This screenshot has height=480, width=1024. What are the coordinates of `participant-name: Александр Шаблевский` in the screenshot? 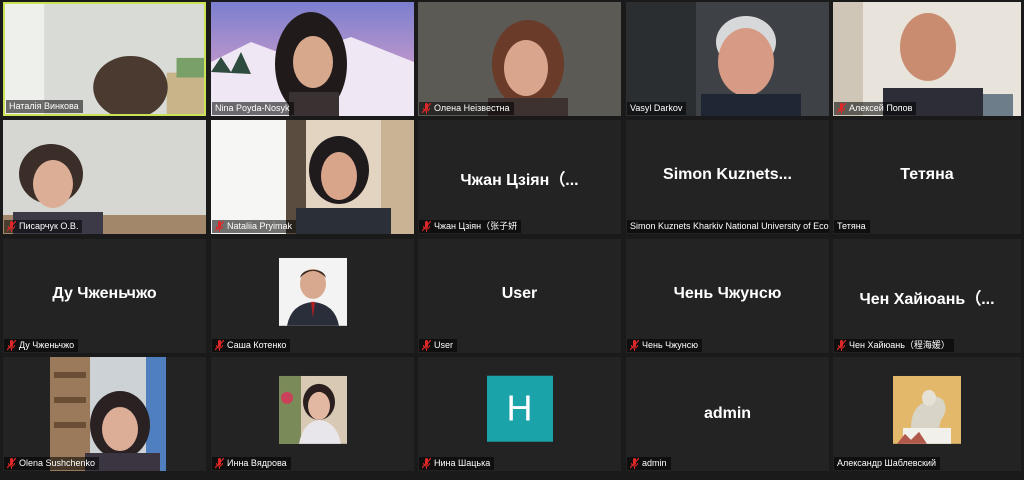 It's located at (886, 463).